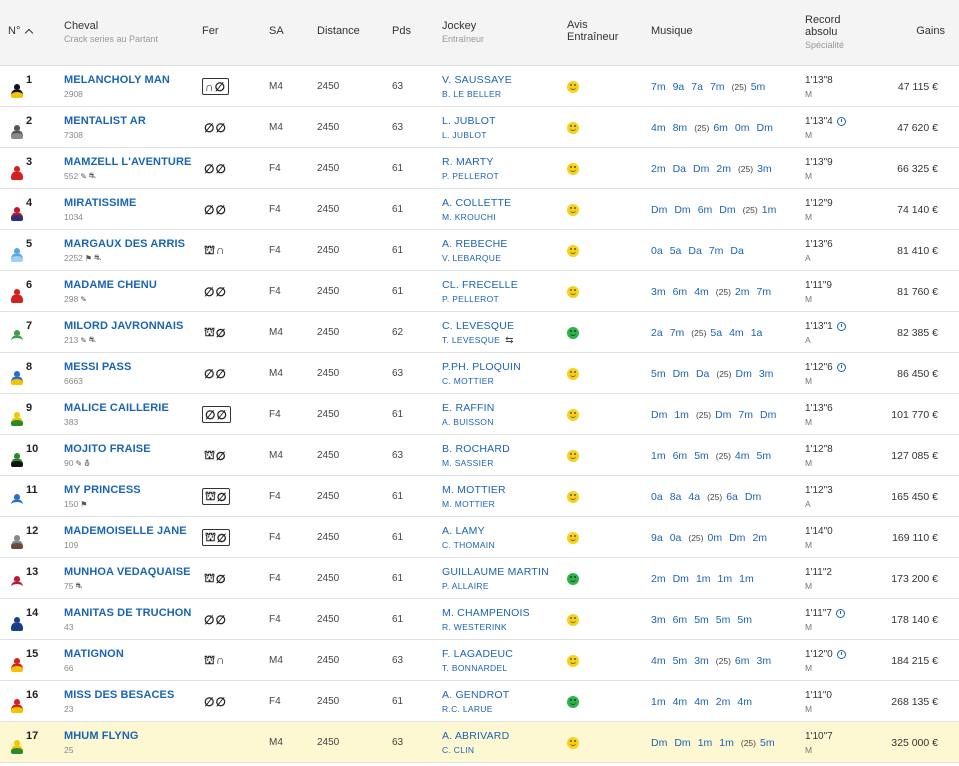 This screenshot has width=959, height=766. What do you see at coordinates (757, 333) in the screenshot?
I see `musique-item: 1a` at bounding box center [757, 333].